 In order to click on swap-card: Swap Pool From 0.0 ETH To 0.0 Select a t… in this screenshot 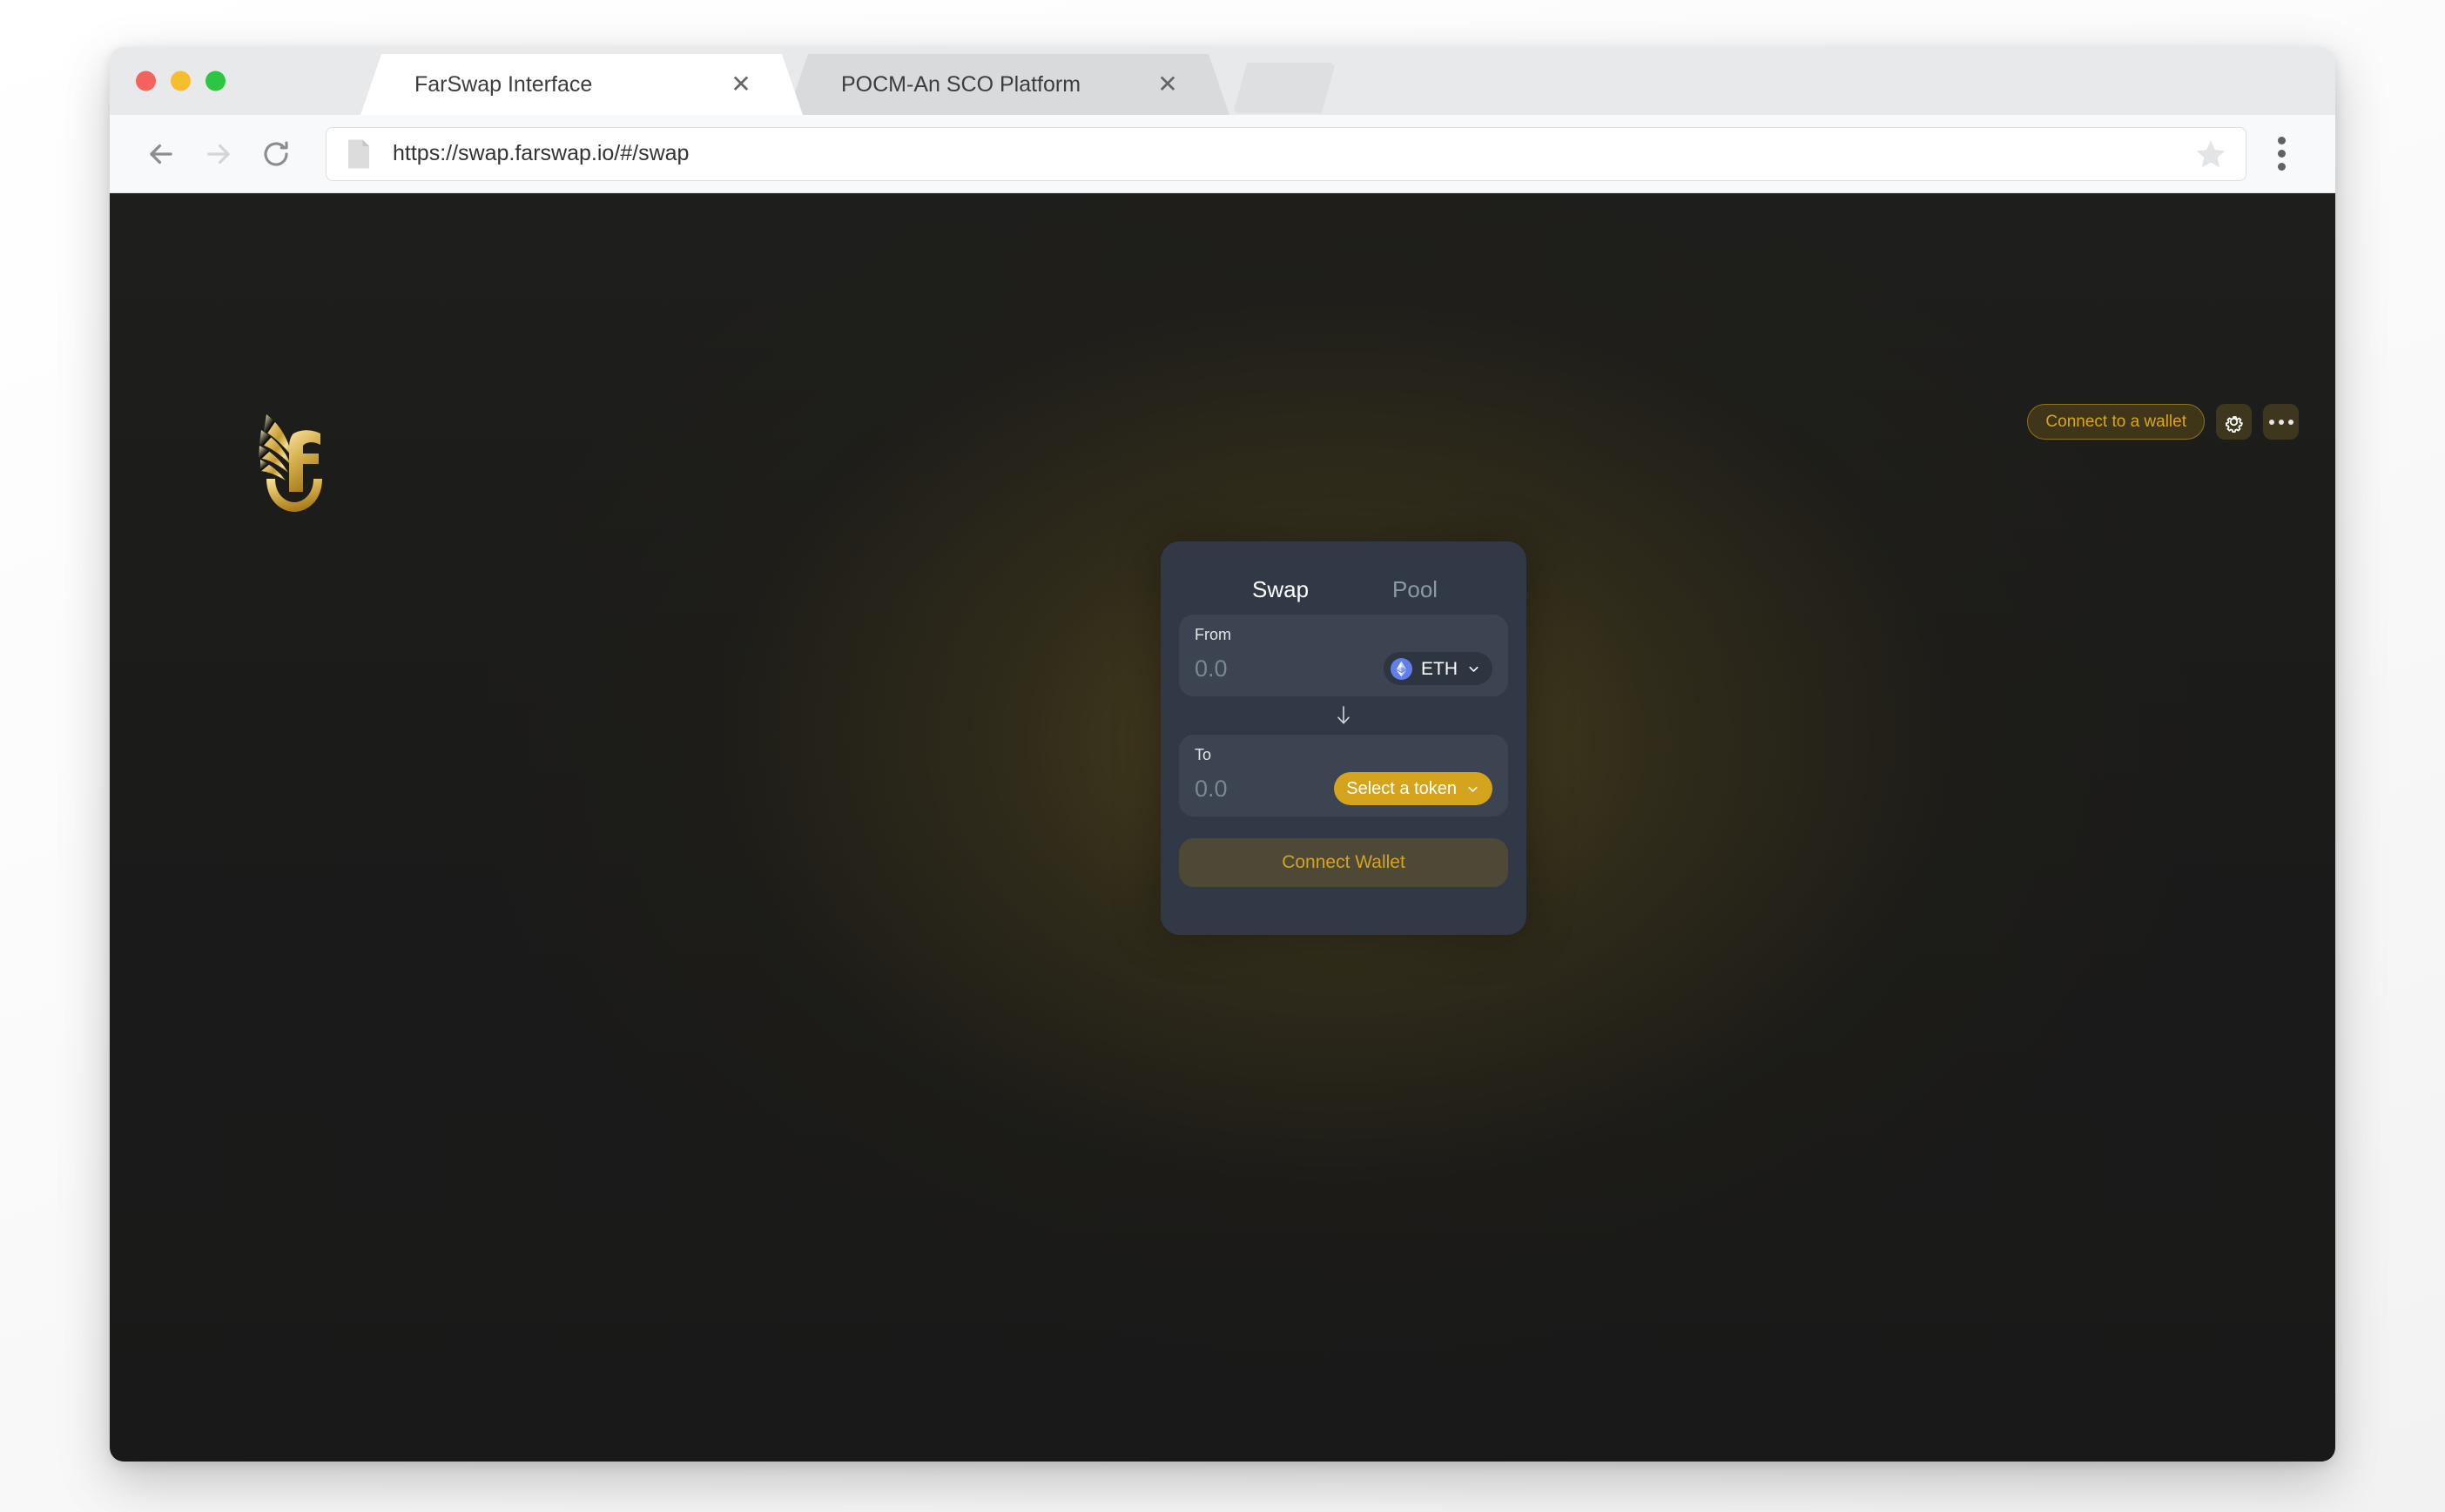, I will do `click(1343, 738)`.